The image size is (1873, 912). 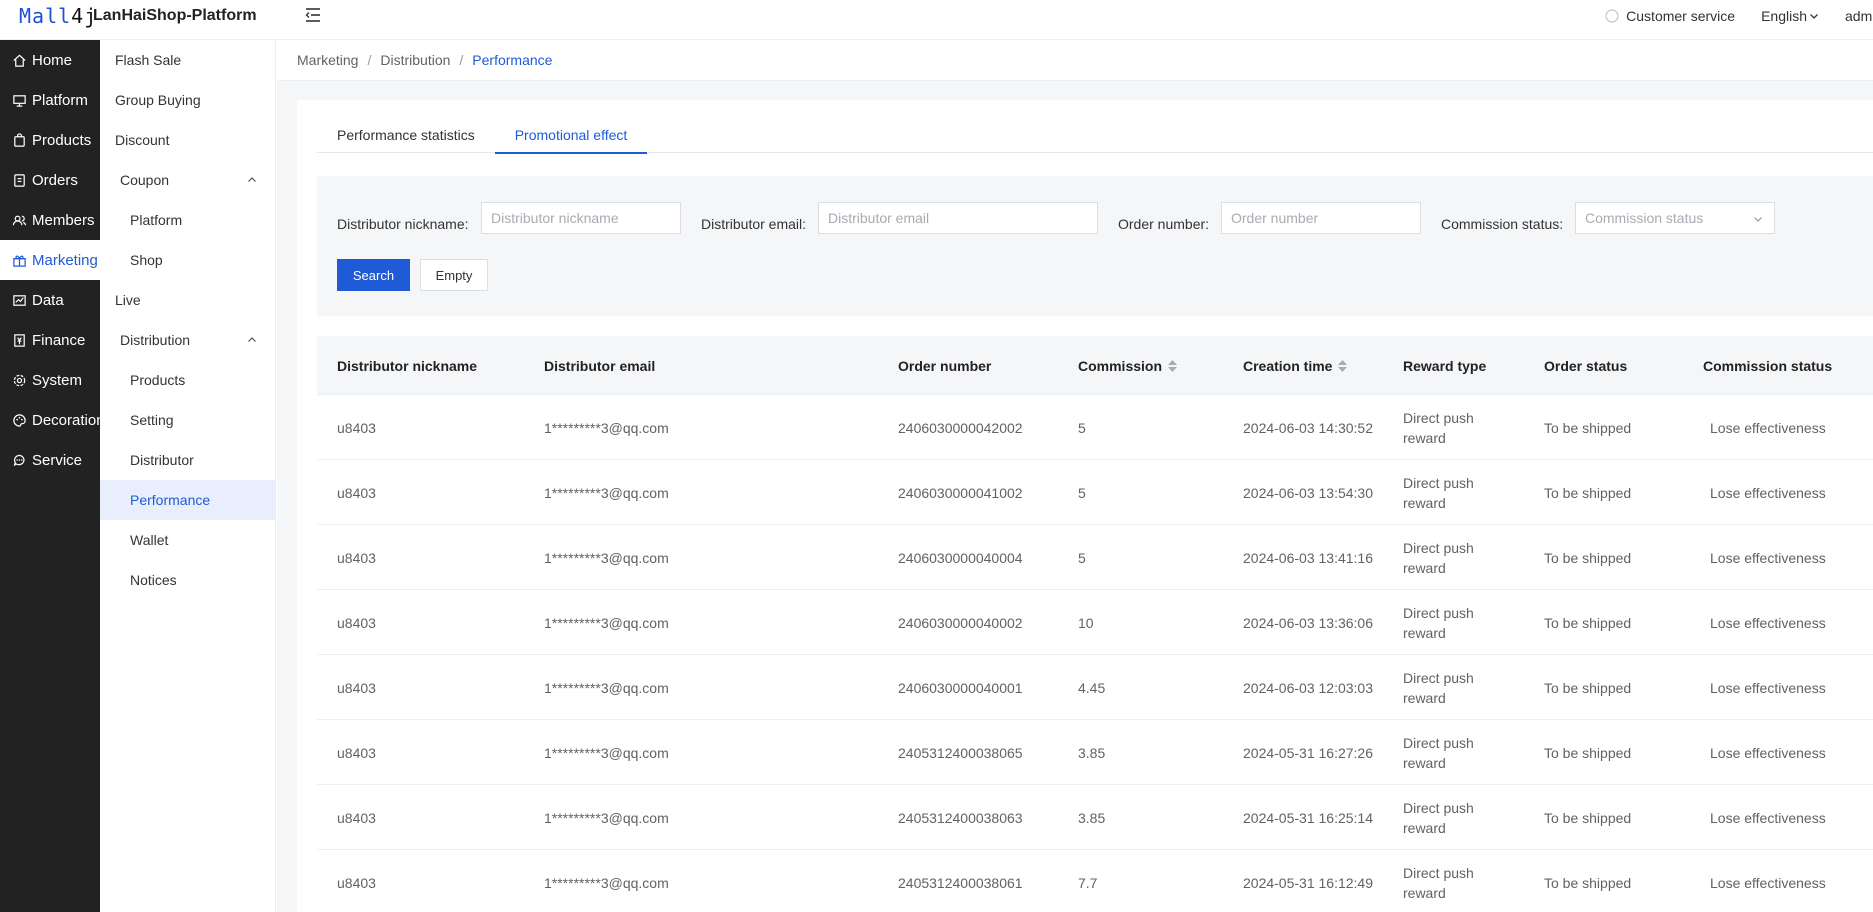 What do you see at coordinates (1612, 16) in the screenshot?
I see `customer-service-icon` at bounding box center [1612, 16].